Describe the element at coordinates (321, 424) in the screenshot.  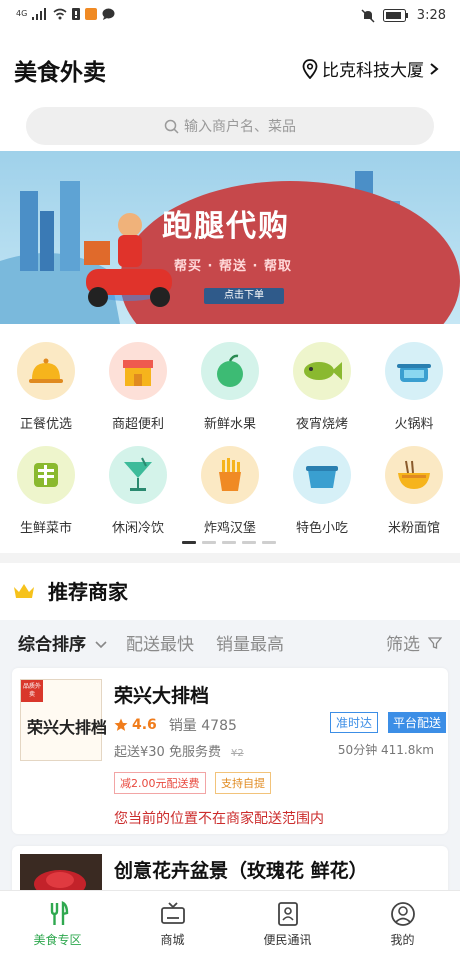
I see `category-label: 夜宵烧烤` at that location.